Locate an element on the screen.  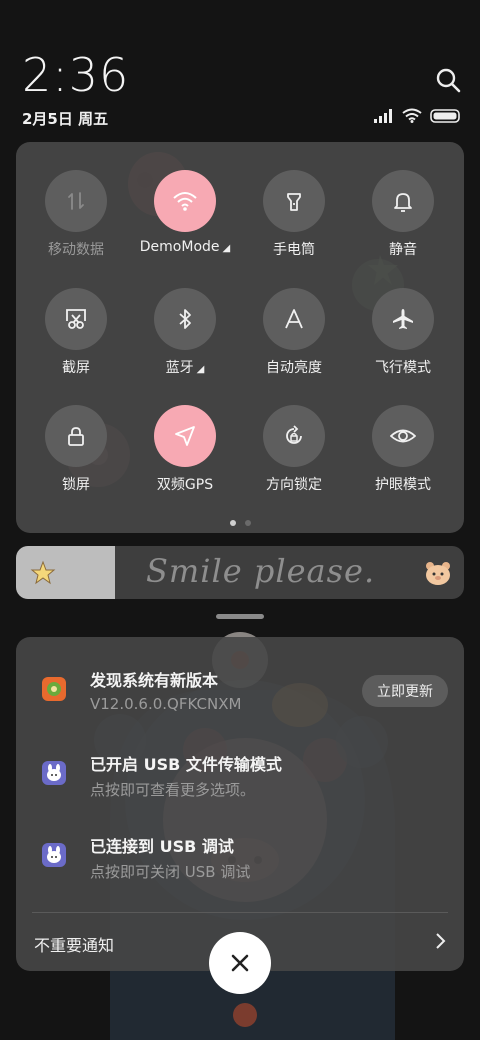
auto-brightness-icon is located at coordinates (294, 319).